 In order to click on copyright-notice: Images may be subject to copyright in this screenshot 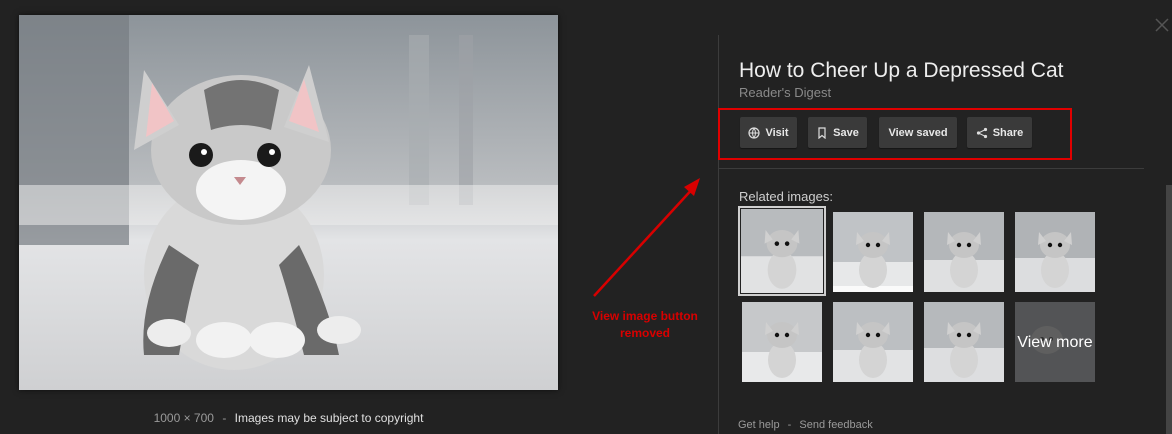, I will do `click(329, 418)`.